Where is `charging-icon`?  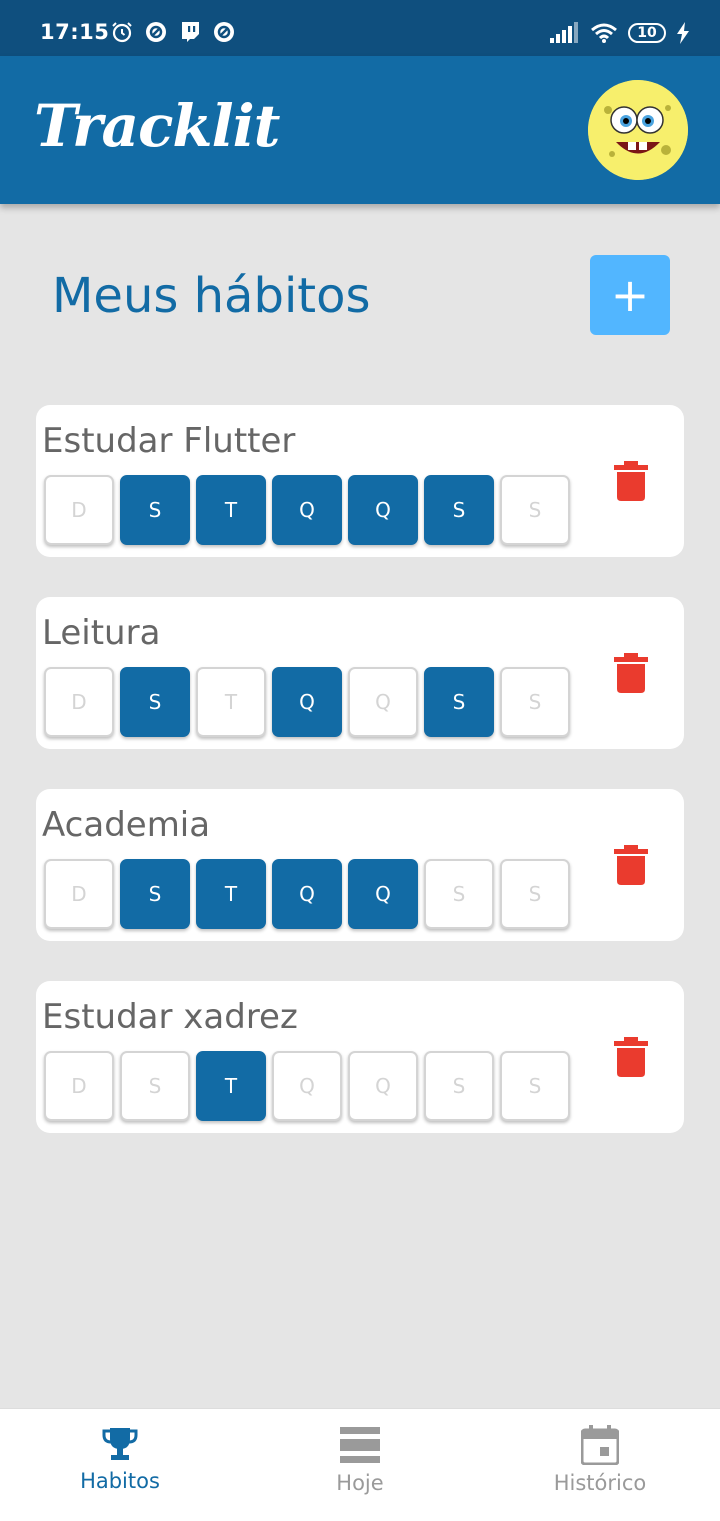 charging-icon is located at coordinates (683, 33).